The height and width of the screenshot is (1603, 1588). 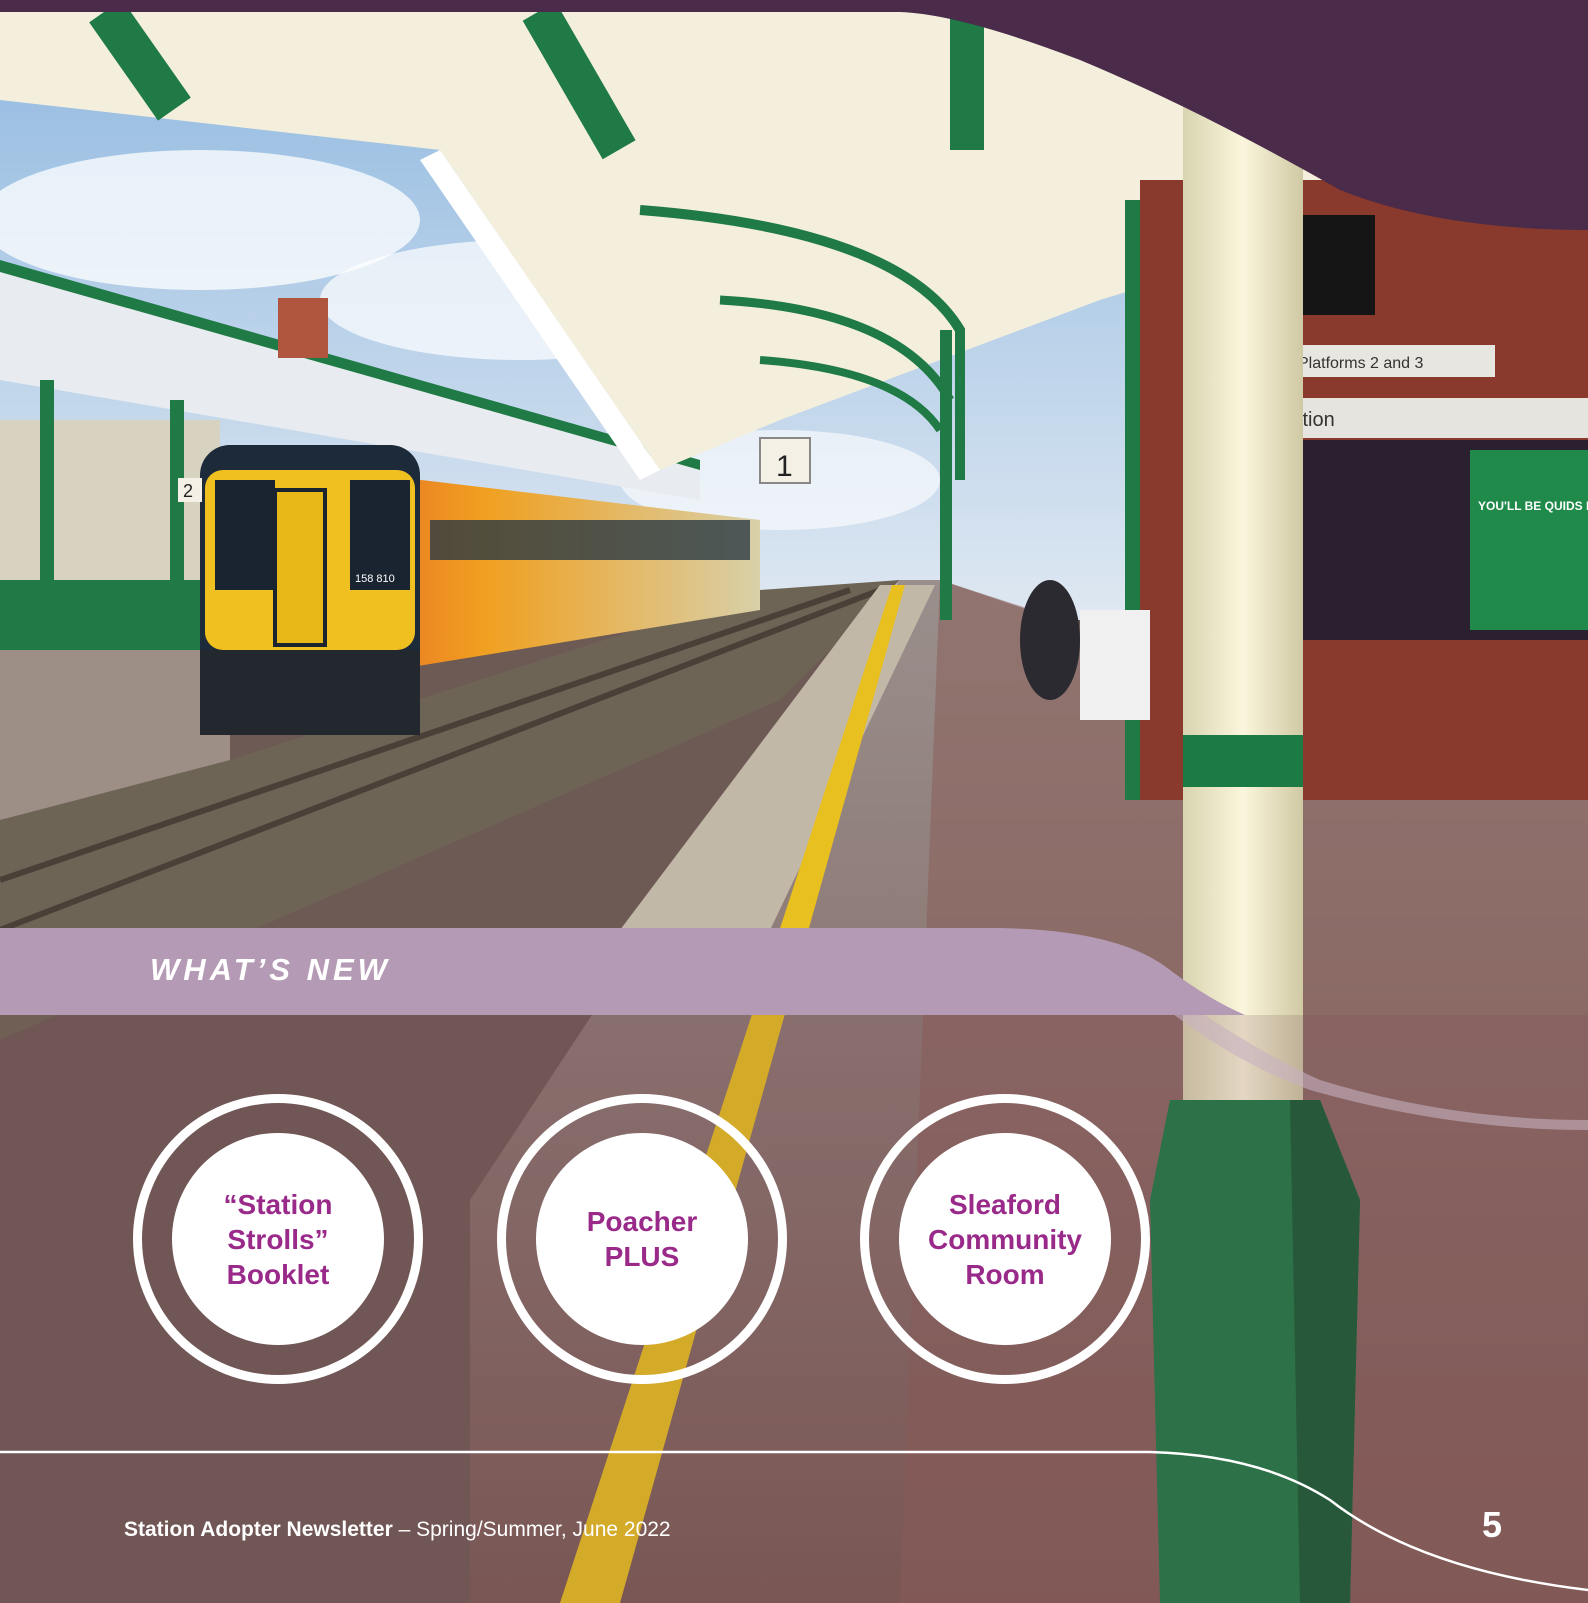 What do you see at coordinates (784, 466) in the screenshot?
I see `platform-number: 1` at bounding box center [784, 466].